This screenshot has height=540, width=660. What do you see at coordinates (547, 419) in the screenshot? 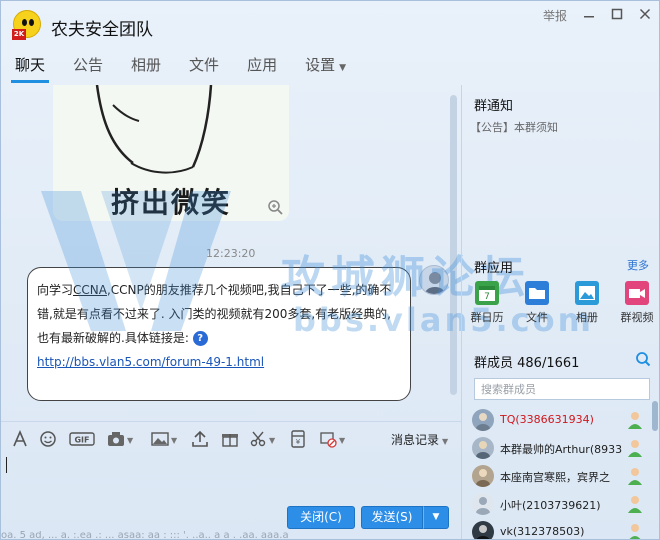
I see `member-name: TQ(3386631934)` at bounding box center [547, 419].